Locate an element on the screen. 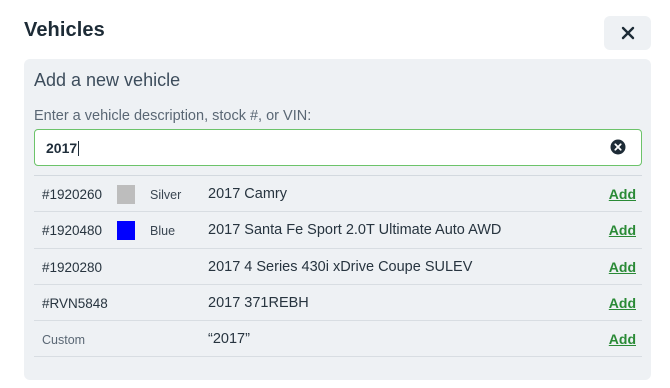 The height and width of the screenshot is (388, 670). color-name: Blue is located at coordinates (163, 231).